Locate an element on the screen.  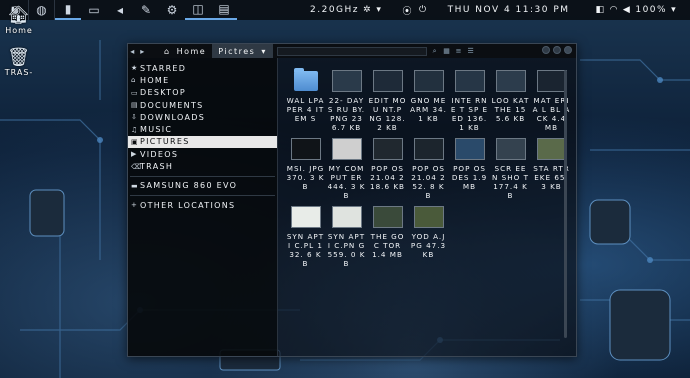
sidebar-item-desktop: ▭ Desktop is located at coordinates (202, 93).